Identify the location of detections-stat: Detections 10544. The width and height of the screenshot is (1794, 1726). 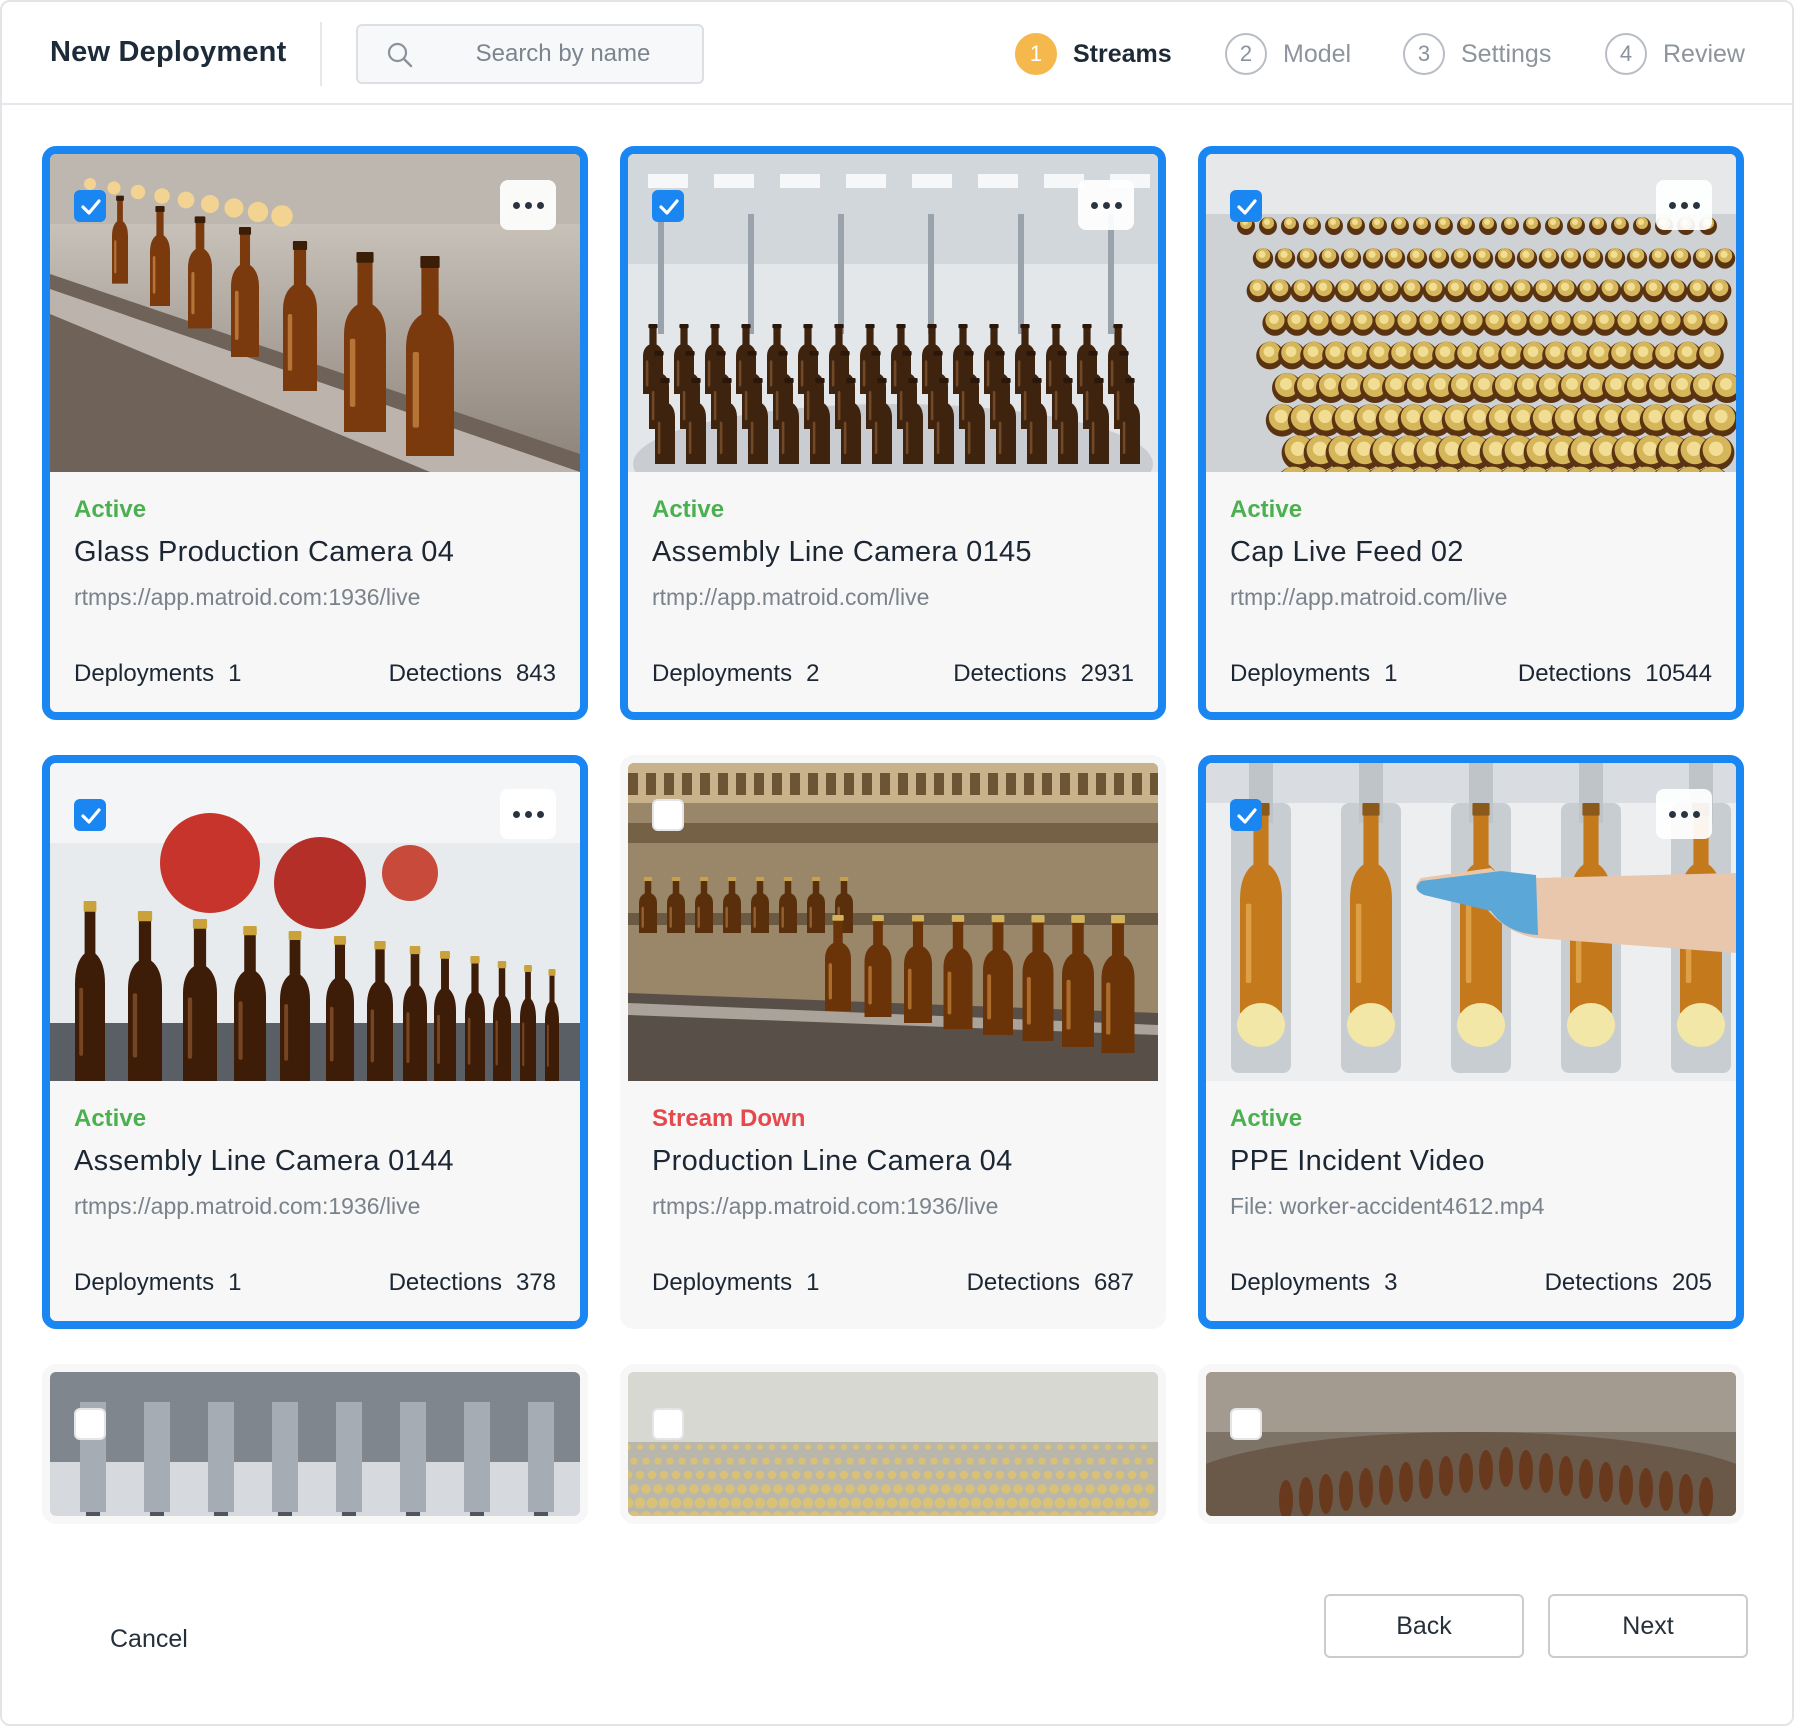
(1615, 674).